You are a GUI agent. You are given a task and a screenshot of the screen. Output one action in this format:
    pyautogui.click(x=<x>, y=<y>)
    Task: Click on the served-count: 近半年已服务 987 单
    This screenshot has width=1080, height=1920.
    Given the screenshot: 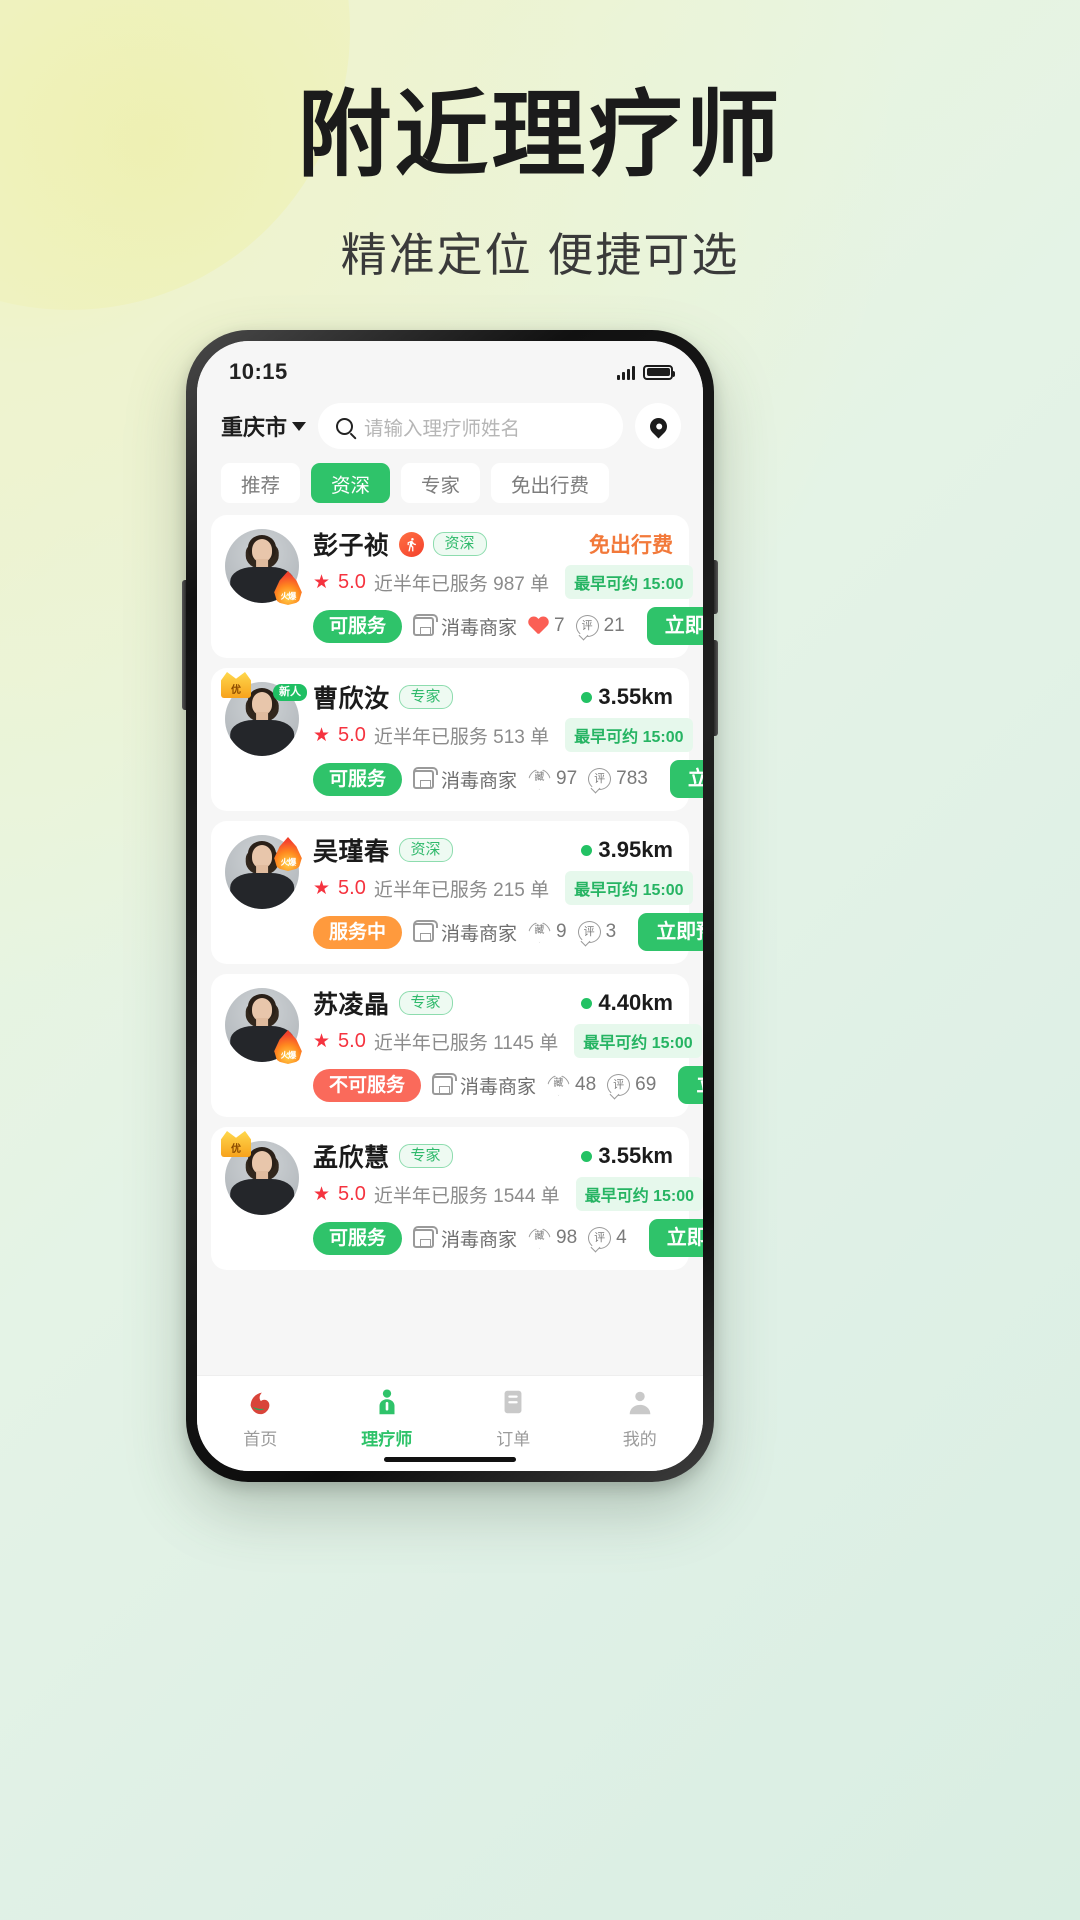 What is the action you would take?
    pyautogui.click(x=461, y=584)
    